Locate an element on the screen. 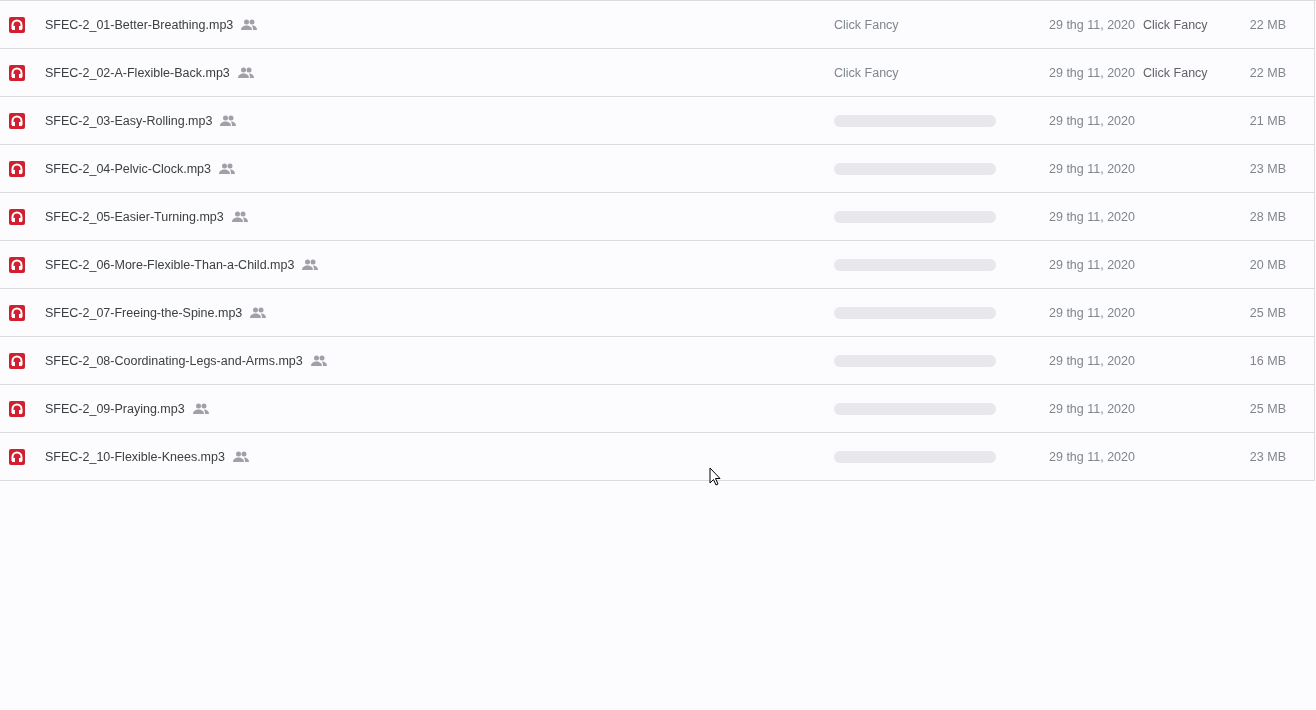  file-name: SFEC-2_03-Easy-Rolling.mp3 is located at coordinates (129, 120).